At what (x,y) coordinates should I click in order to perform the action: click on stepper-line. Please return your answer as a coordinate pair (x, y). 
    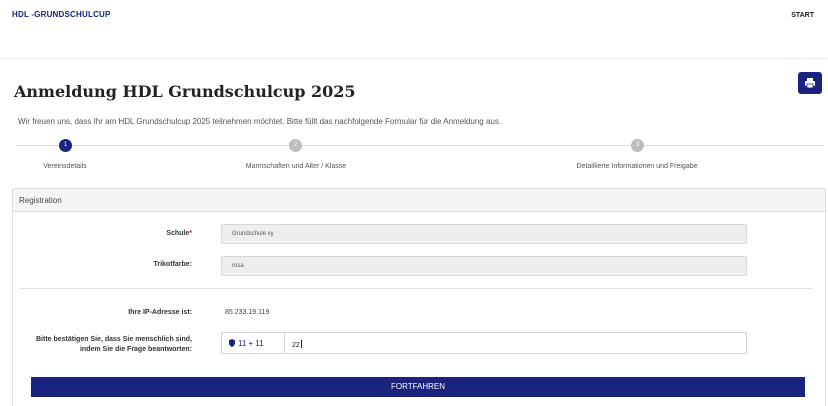
    Looking at the image, I should click on (420, 145).